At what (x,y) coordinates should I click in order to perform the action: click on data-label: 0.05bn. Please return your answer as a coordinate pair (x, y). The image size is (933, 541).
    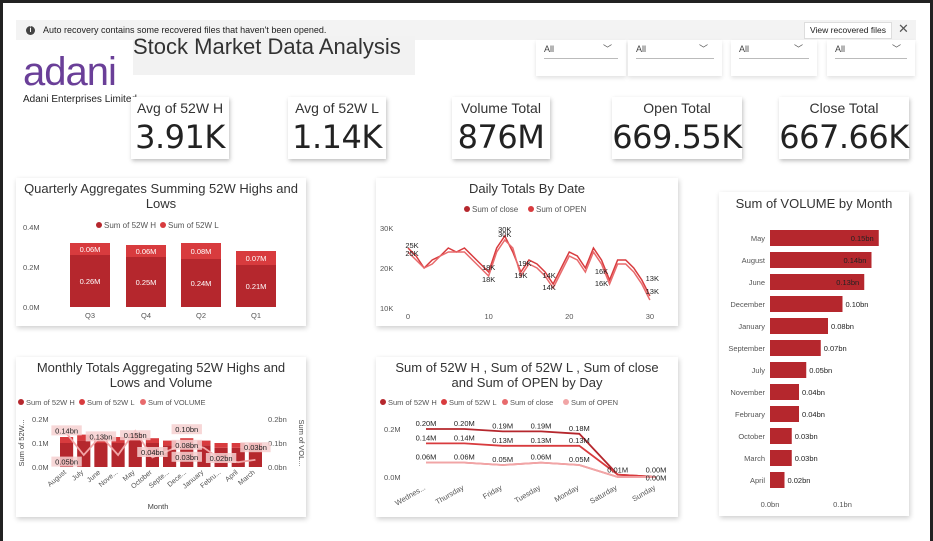
    Looking at the image, I should click on (66, 462).